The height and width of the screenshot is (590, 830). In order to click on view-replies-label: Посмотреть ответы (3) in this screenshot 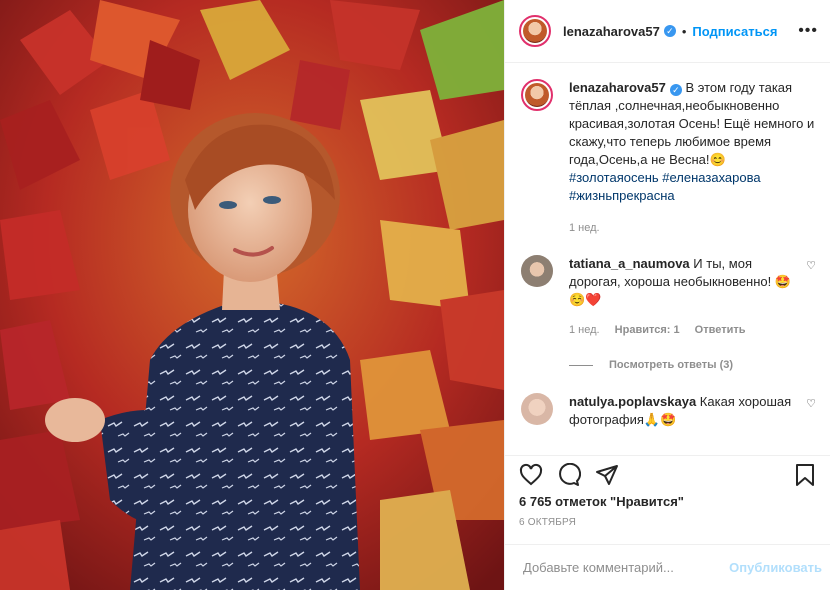, I will do `click(671, 365)`.